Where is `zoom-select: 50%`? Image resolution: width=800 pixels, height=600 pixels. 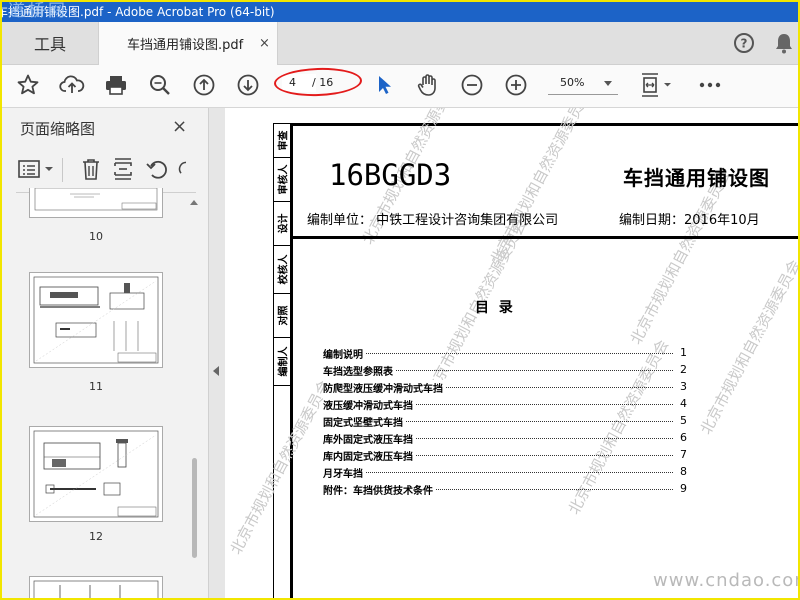 zoom-select: 50% is located at coordinates (583, 84).